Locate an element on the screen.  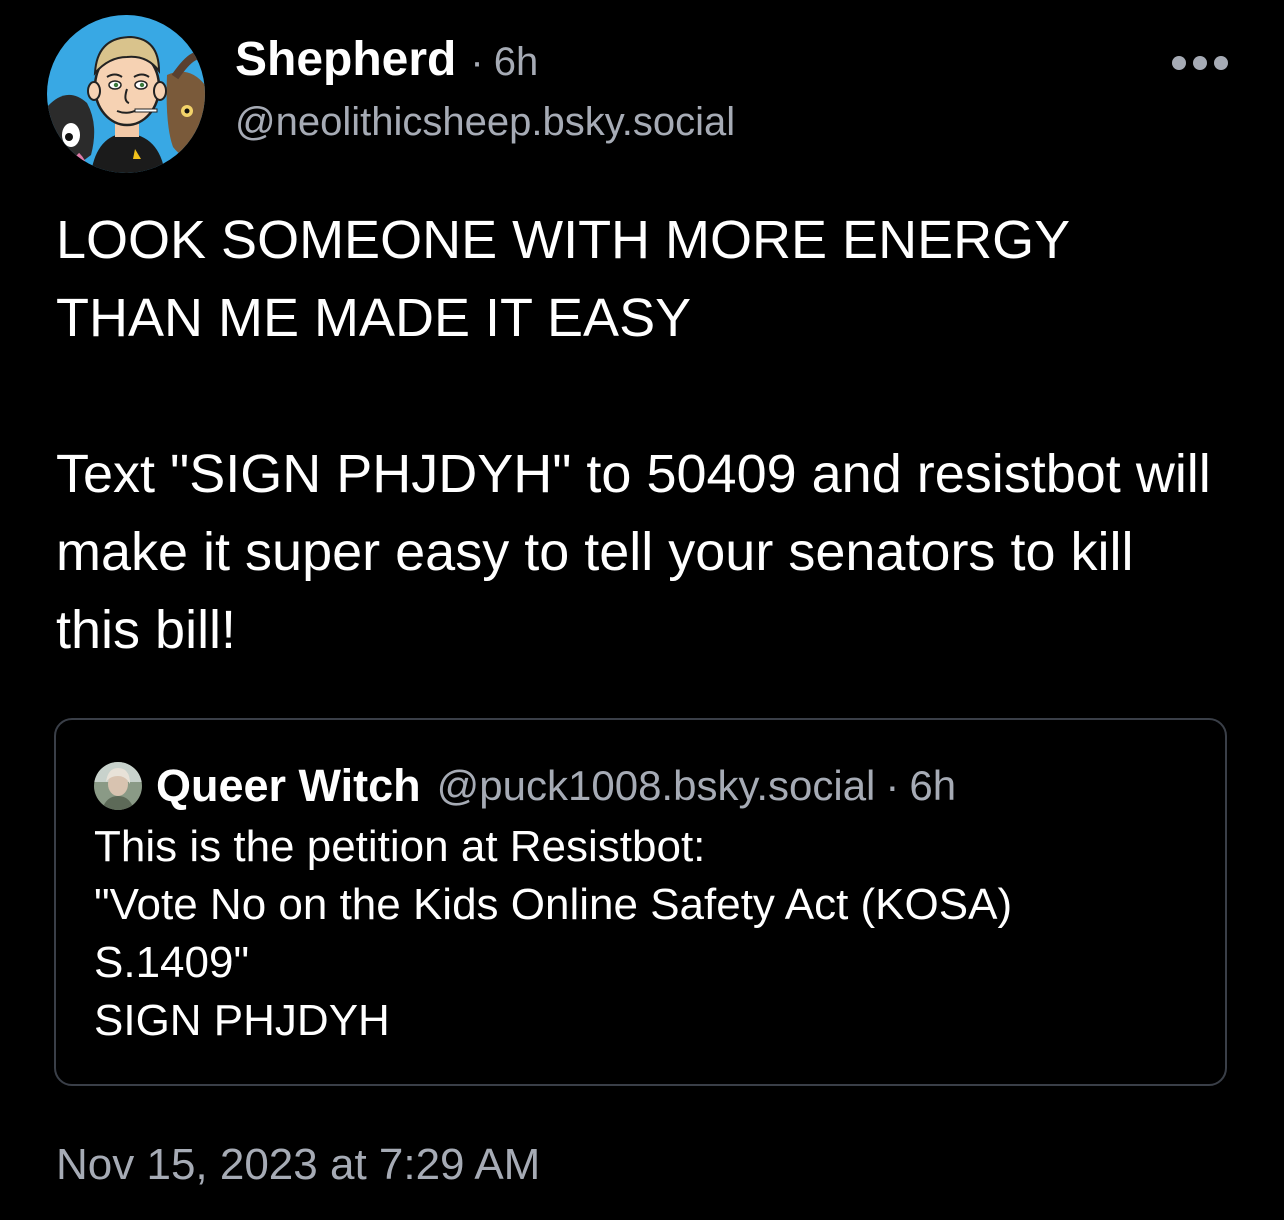
cartoon-avatar-icon is located at coordinates (126, 94).